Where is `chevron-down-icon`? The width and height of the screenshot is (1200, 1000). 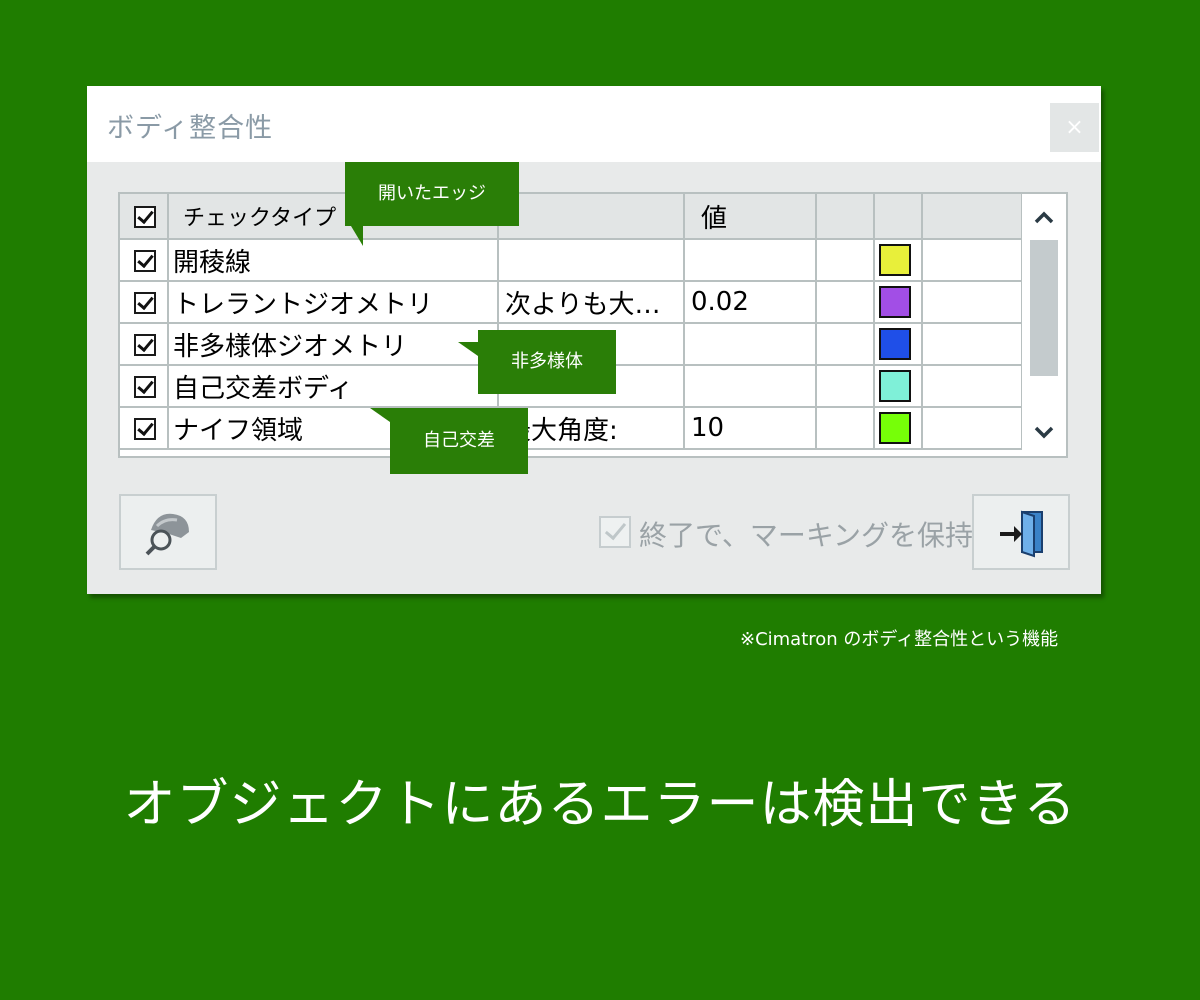 chevron-down-icon is located at coordinates (1044, 432).